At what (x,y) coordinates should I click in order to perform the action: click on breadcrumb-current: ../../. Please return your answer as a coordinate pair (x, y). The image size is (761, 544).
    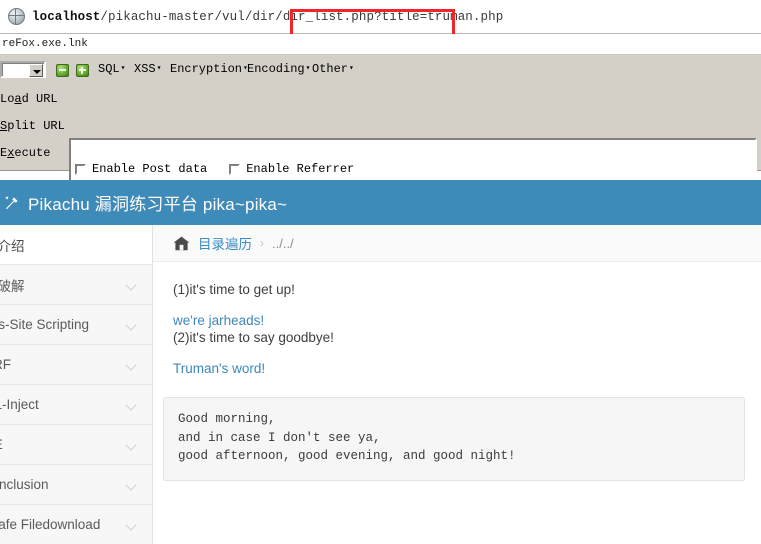
    Looking at the image, I should click on (283, 243).